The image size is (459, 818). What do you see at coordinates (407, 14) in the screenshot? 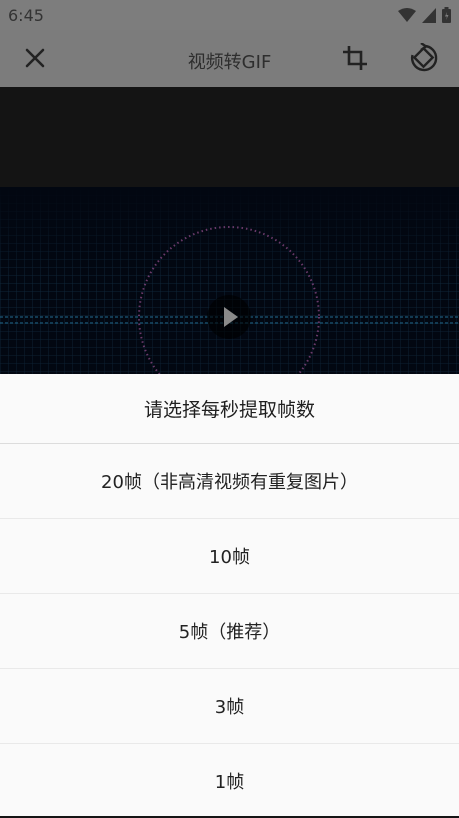
I see `wifi-icon` at bounding box center [407, 14].